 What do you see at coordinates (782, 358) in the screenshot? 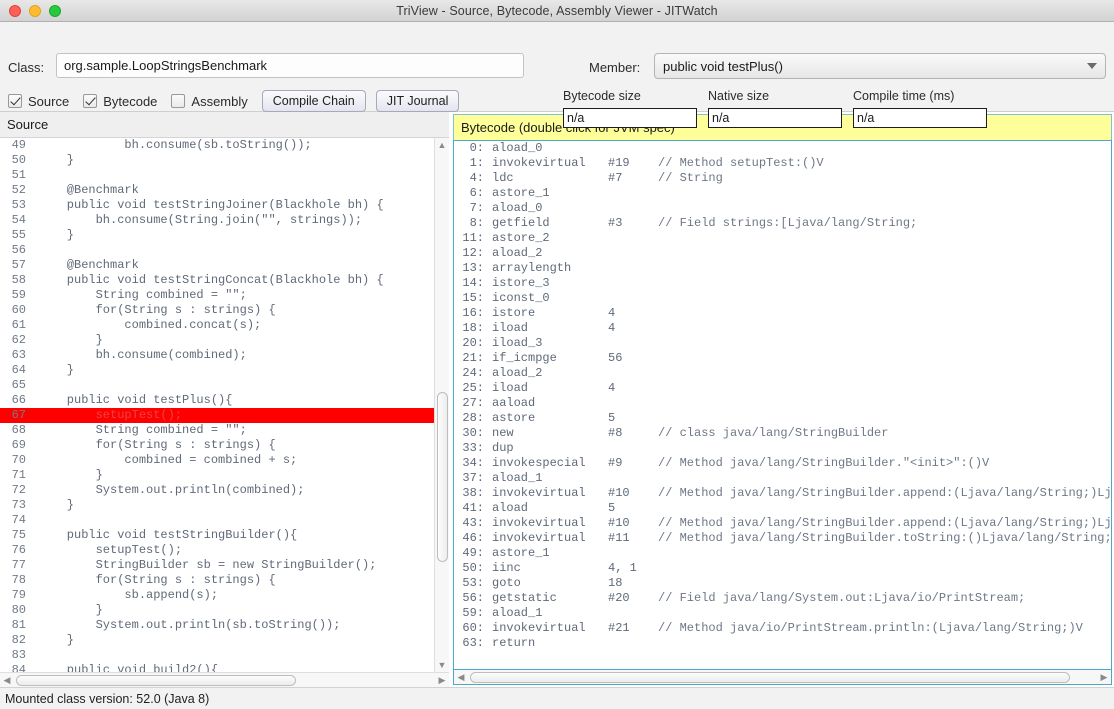
I see `bytecode-line: 21: if_icmpge 56` at bounding box center [782, 358].